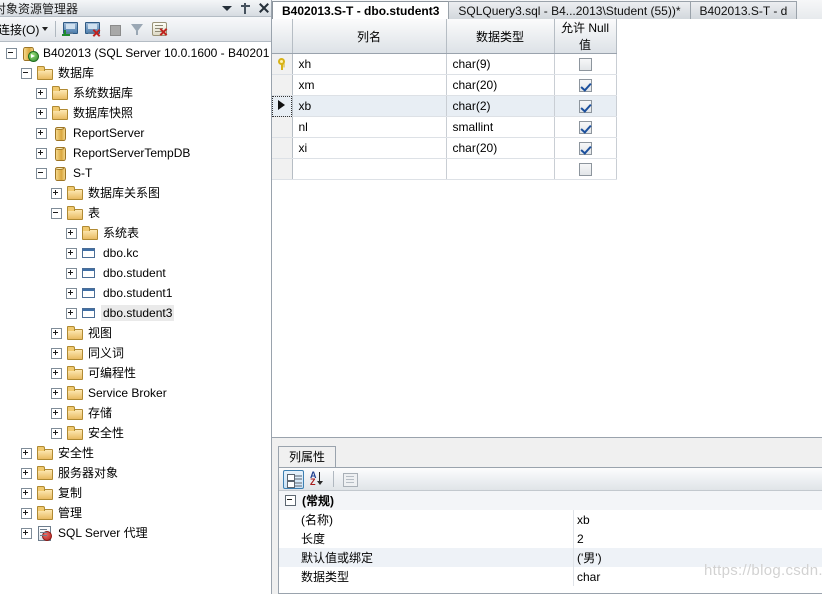 The image size is (822, 594). What do you see at coordinates (369, 169) in the screenshot?
I see `column-name-cell` at bounding box center [369, 169].